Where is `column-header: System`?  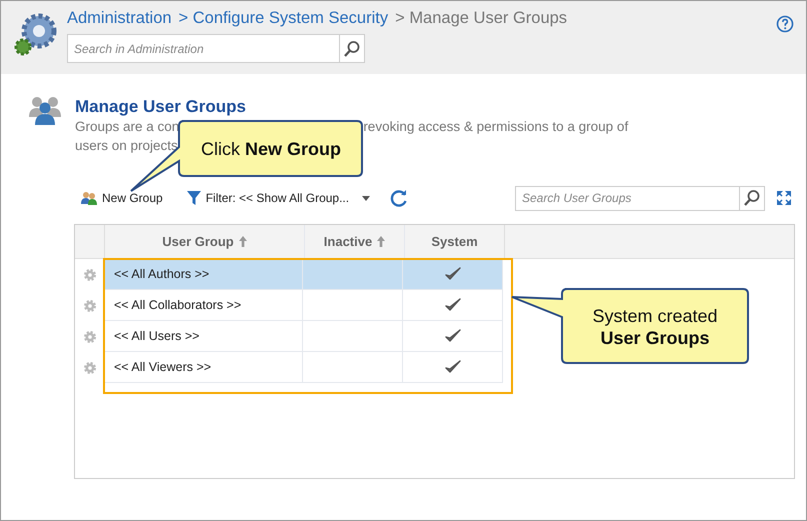 column-header: System is located at coordinates (455, 241).